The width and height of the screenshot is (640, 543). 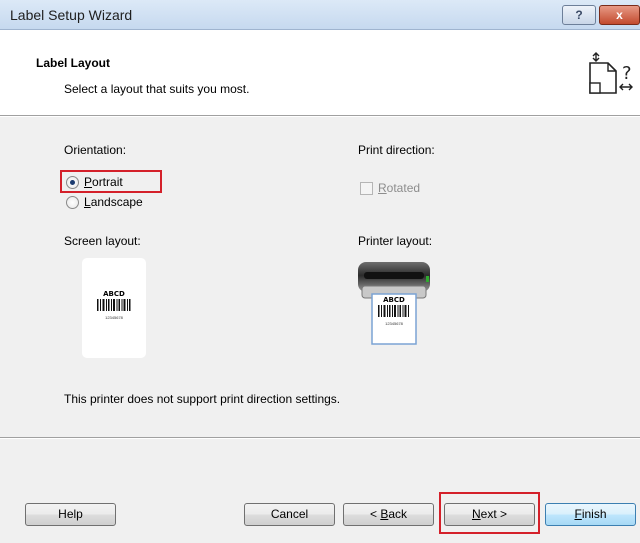 I want to click on close-icon: x, so click(x=619, y=15).